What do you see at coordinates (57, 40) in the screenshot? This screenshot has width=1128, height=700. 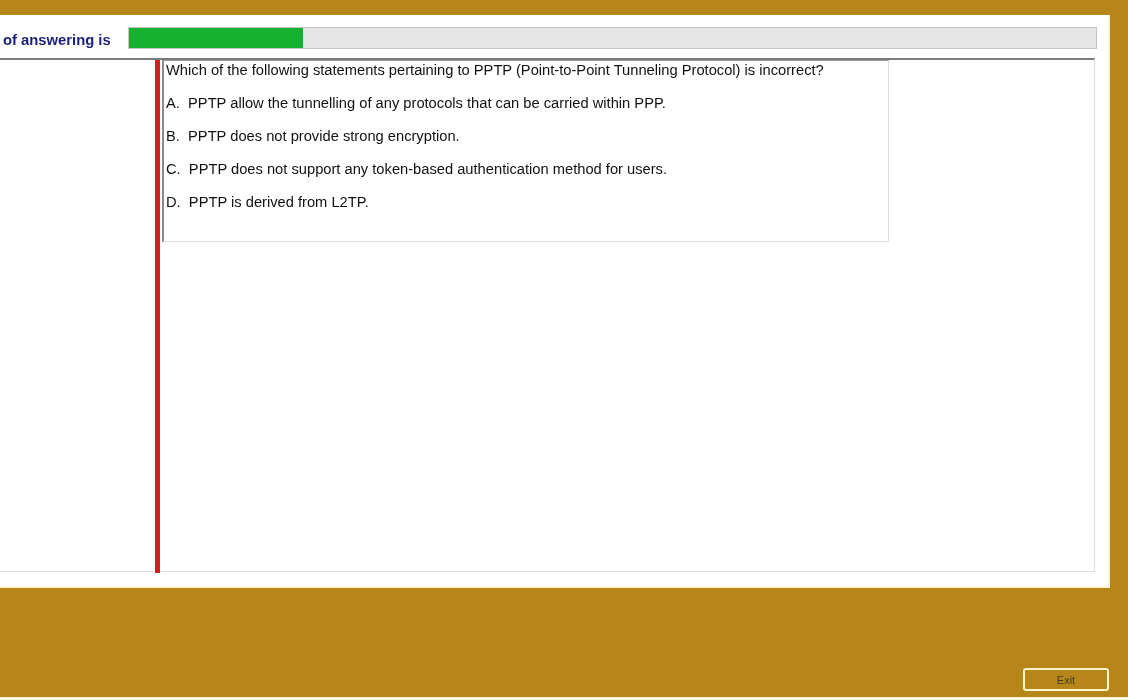 I see `progress-label: of answering is` at bounding box center [57, 40].